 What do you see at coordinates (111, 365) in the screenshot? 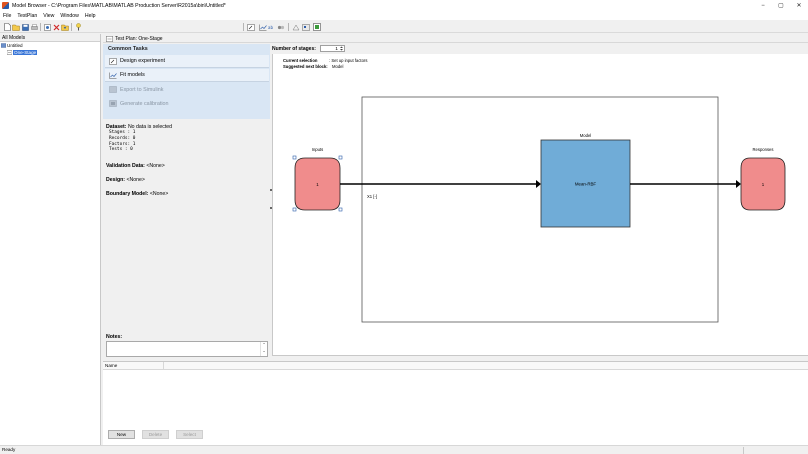
I see `column-name: Name` at bounding box center [111, 365].